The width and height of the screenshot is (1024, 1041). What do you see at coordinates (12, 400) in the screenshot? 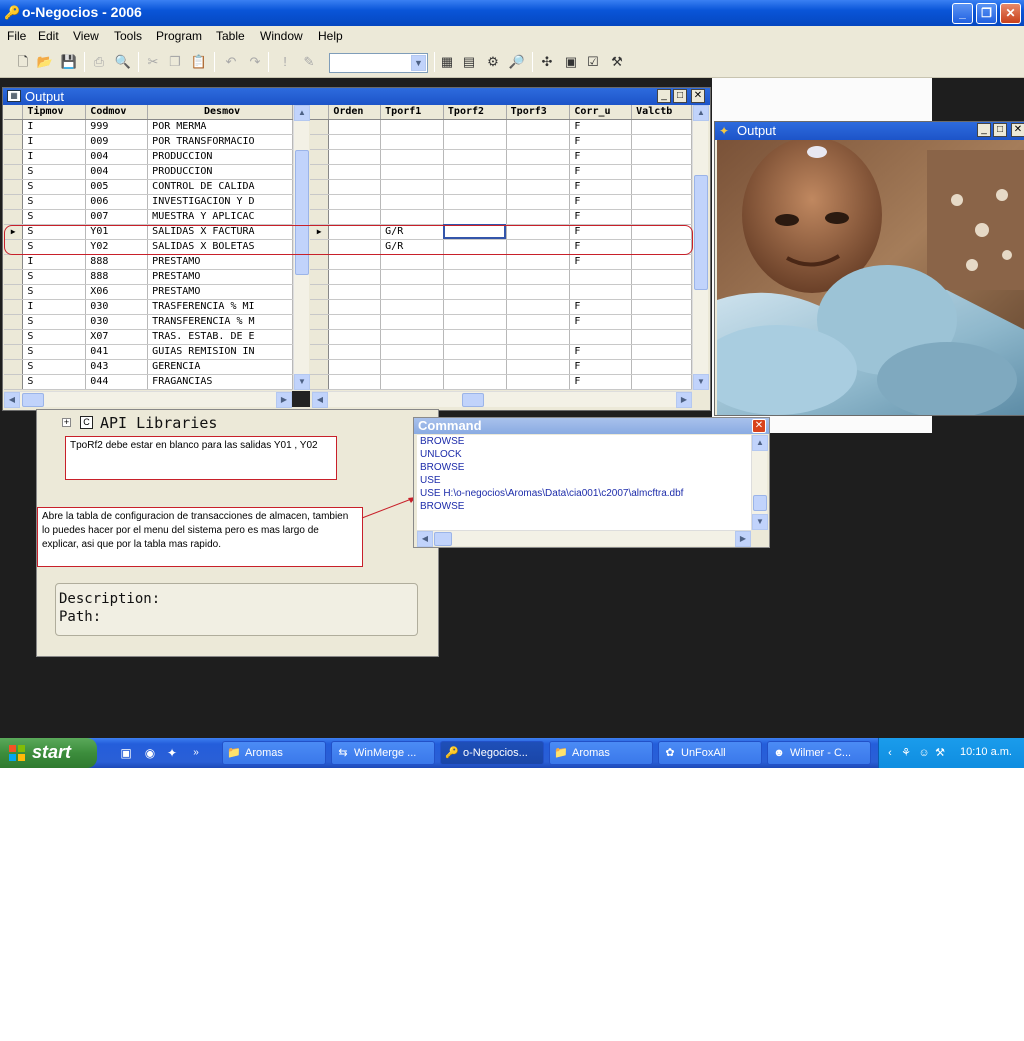
I see `scroll-left-icon: ◀` at bounding box center [12, 400].